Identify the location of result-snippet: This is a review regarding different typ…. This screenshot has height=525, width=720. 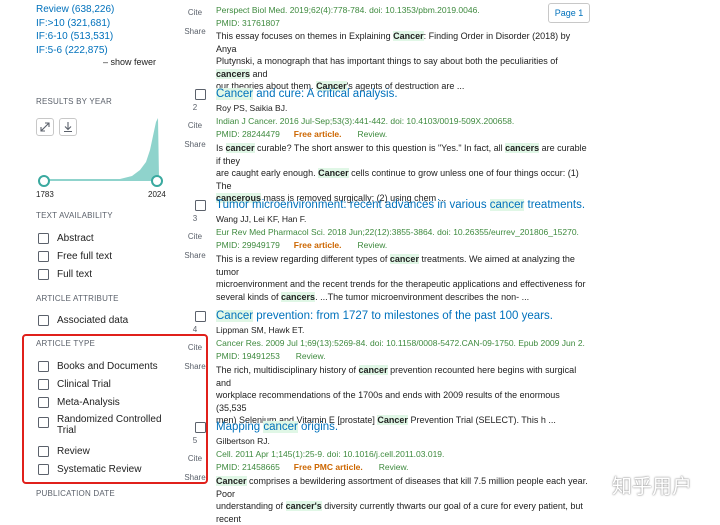
(401, 278).